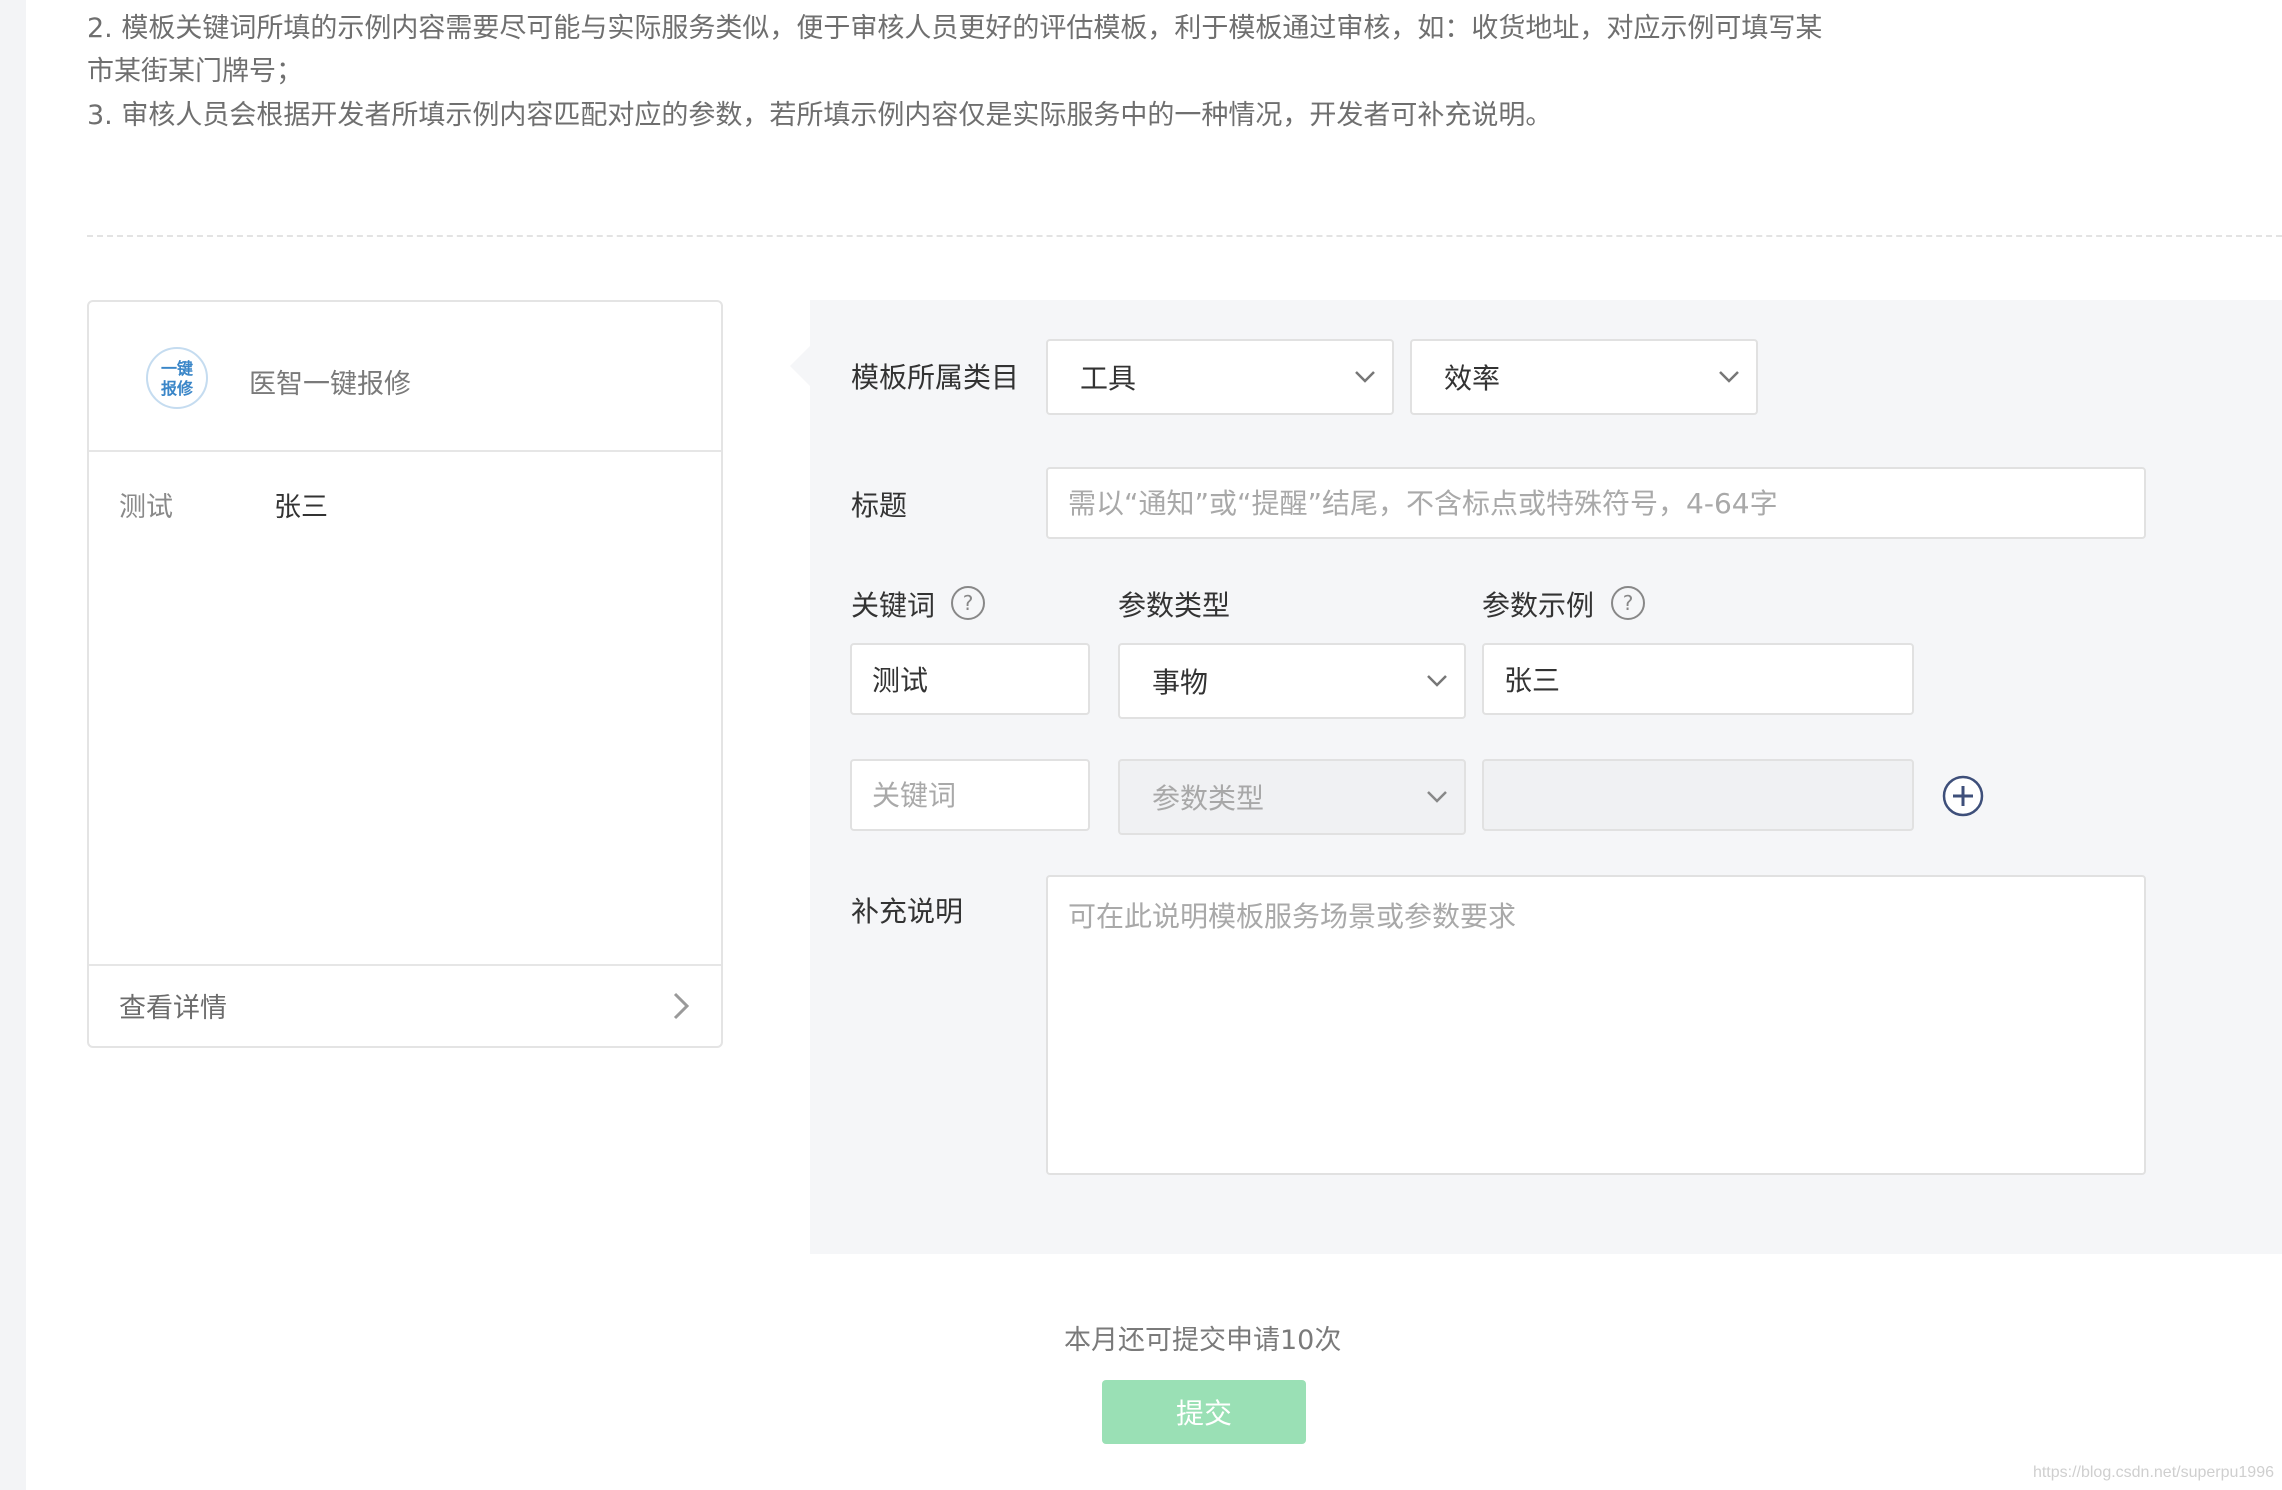 The height and width of the screenshot is (1490, 2282). Describe the element at coordinates (173, 1005) in the screenshot. I see `view-detail-link: 查看详情` at that location.